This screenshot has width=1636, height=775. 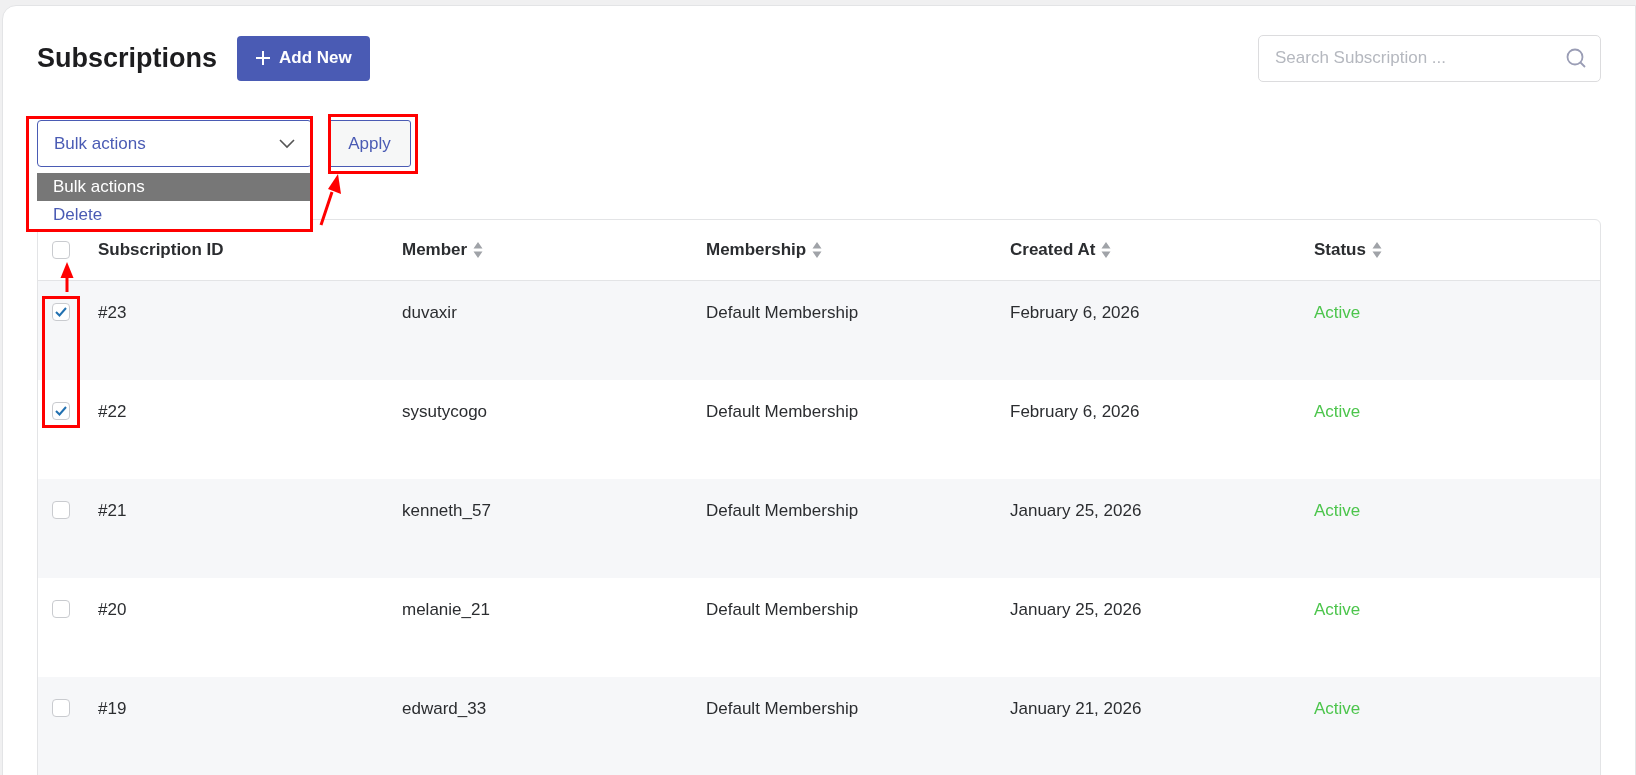 What do you see at coordinates (112, 610) in the screenshot?
I see `table-cell: #20` at bounding box center [112, 610].